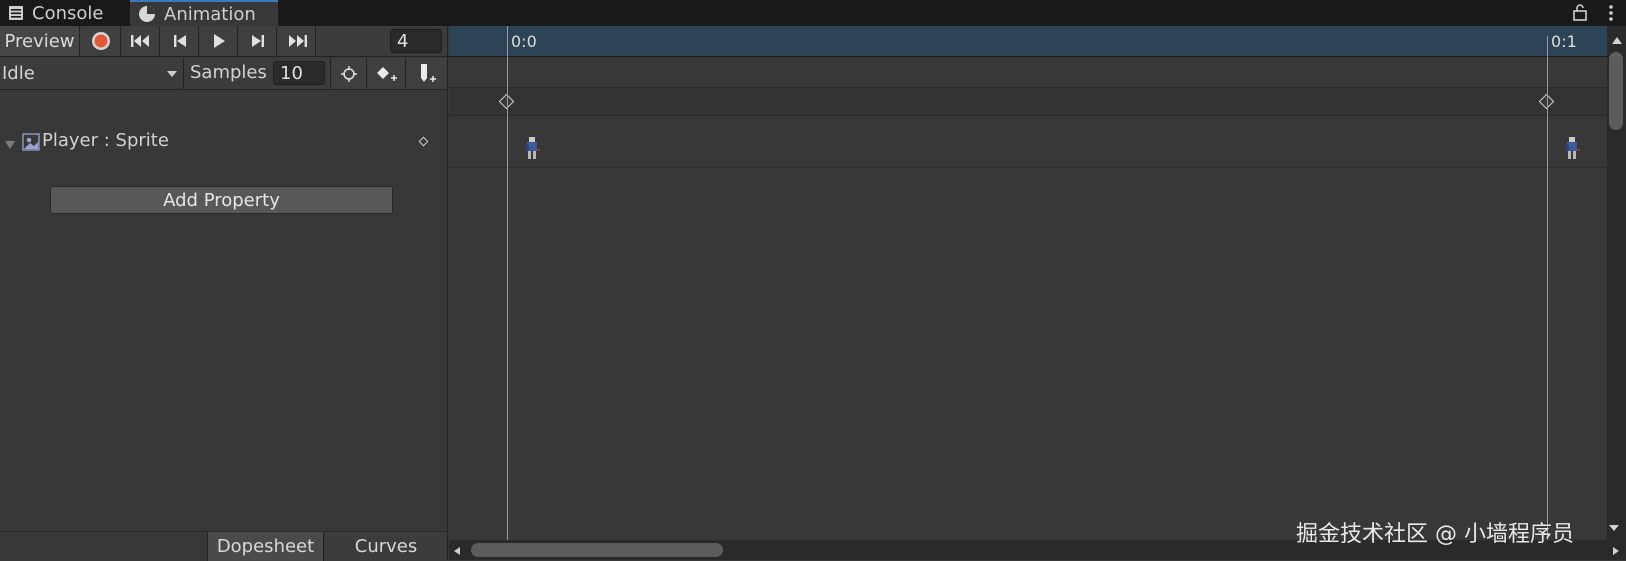  What do you see at coordinates (1617, 40) in the screenshot?
I see `scroll-up-icon` at bounding box center [1617, 40].